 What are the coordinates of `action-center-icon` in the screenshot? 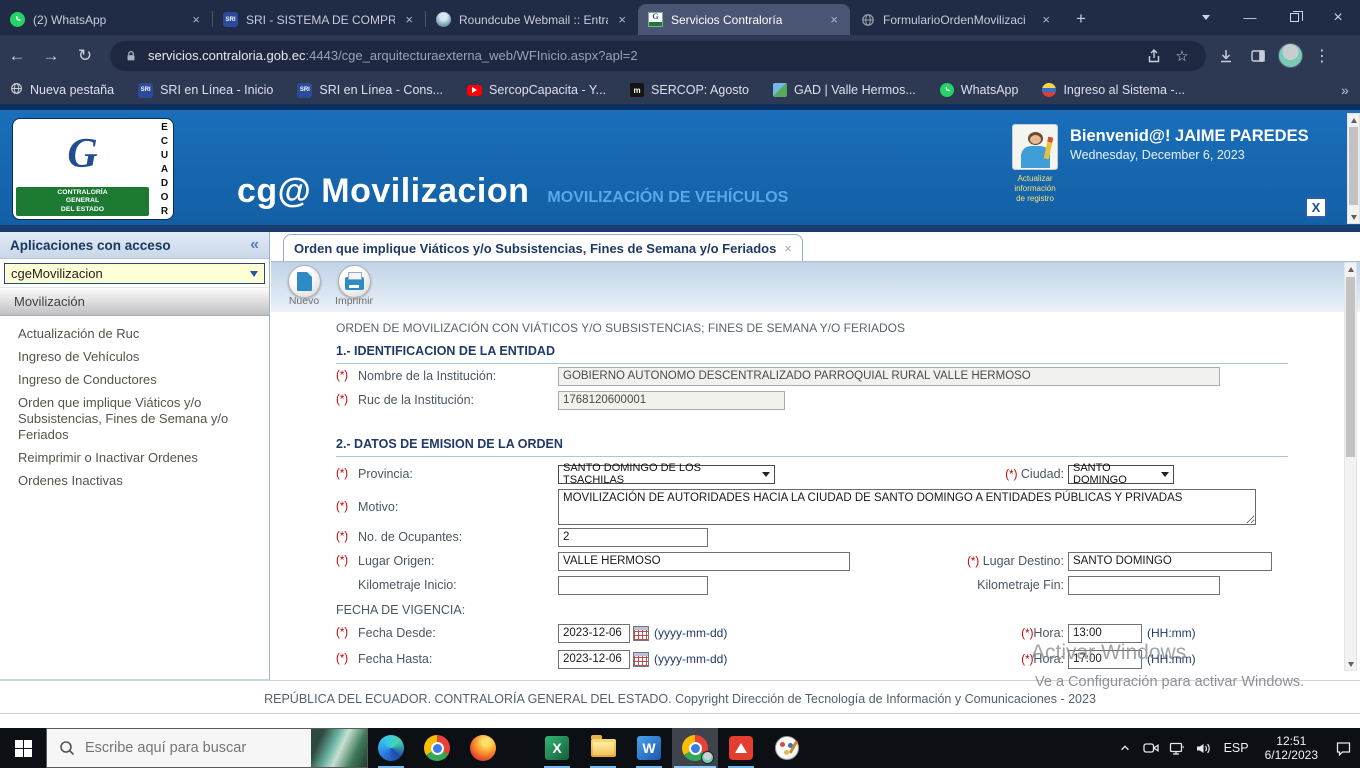 It's located at (1343, 748).